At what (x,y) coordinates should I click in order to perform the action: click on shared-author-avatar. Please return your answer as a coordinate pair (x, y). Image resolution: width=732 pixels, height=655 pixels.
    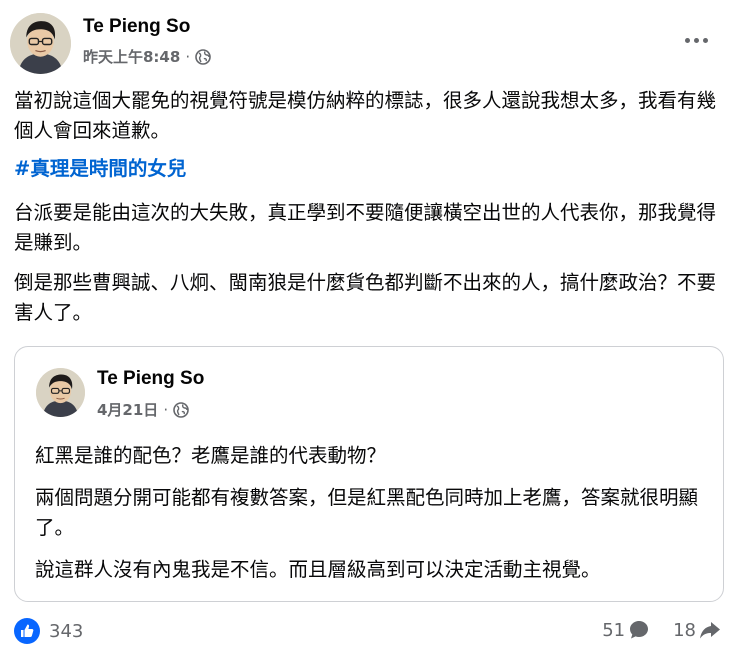
    Looking at the image, I should click on (60, 392).